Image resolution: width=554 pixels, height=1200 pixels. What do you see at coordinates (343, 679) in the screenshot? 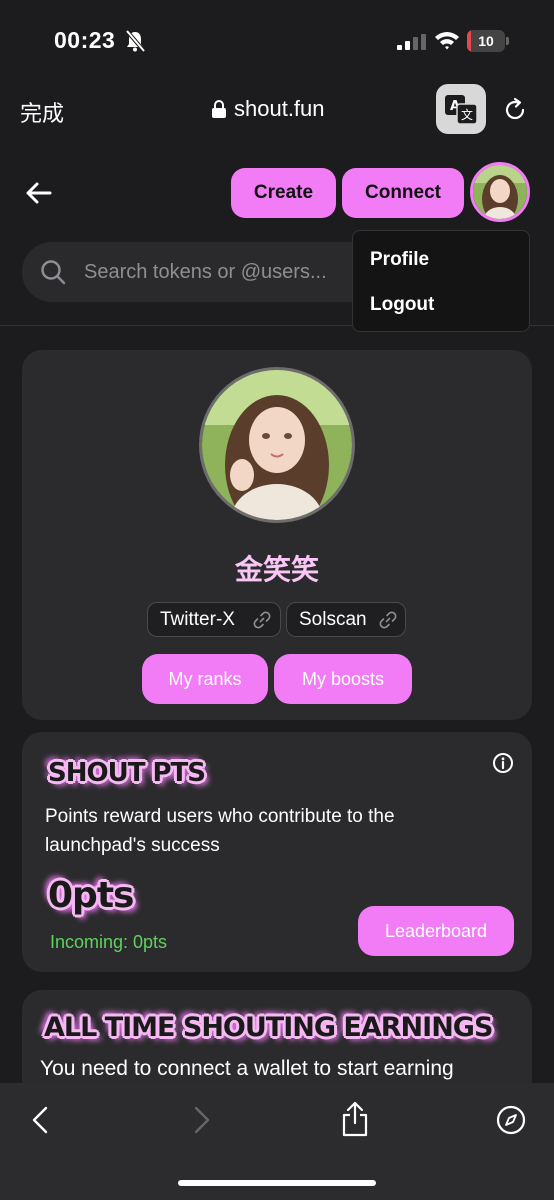
I see `my-boosts-button: My boosts` at bounding box center [343, 679].